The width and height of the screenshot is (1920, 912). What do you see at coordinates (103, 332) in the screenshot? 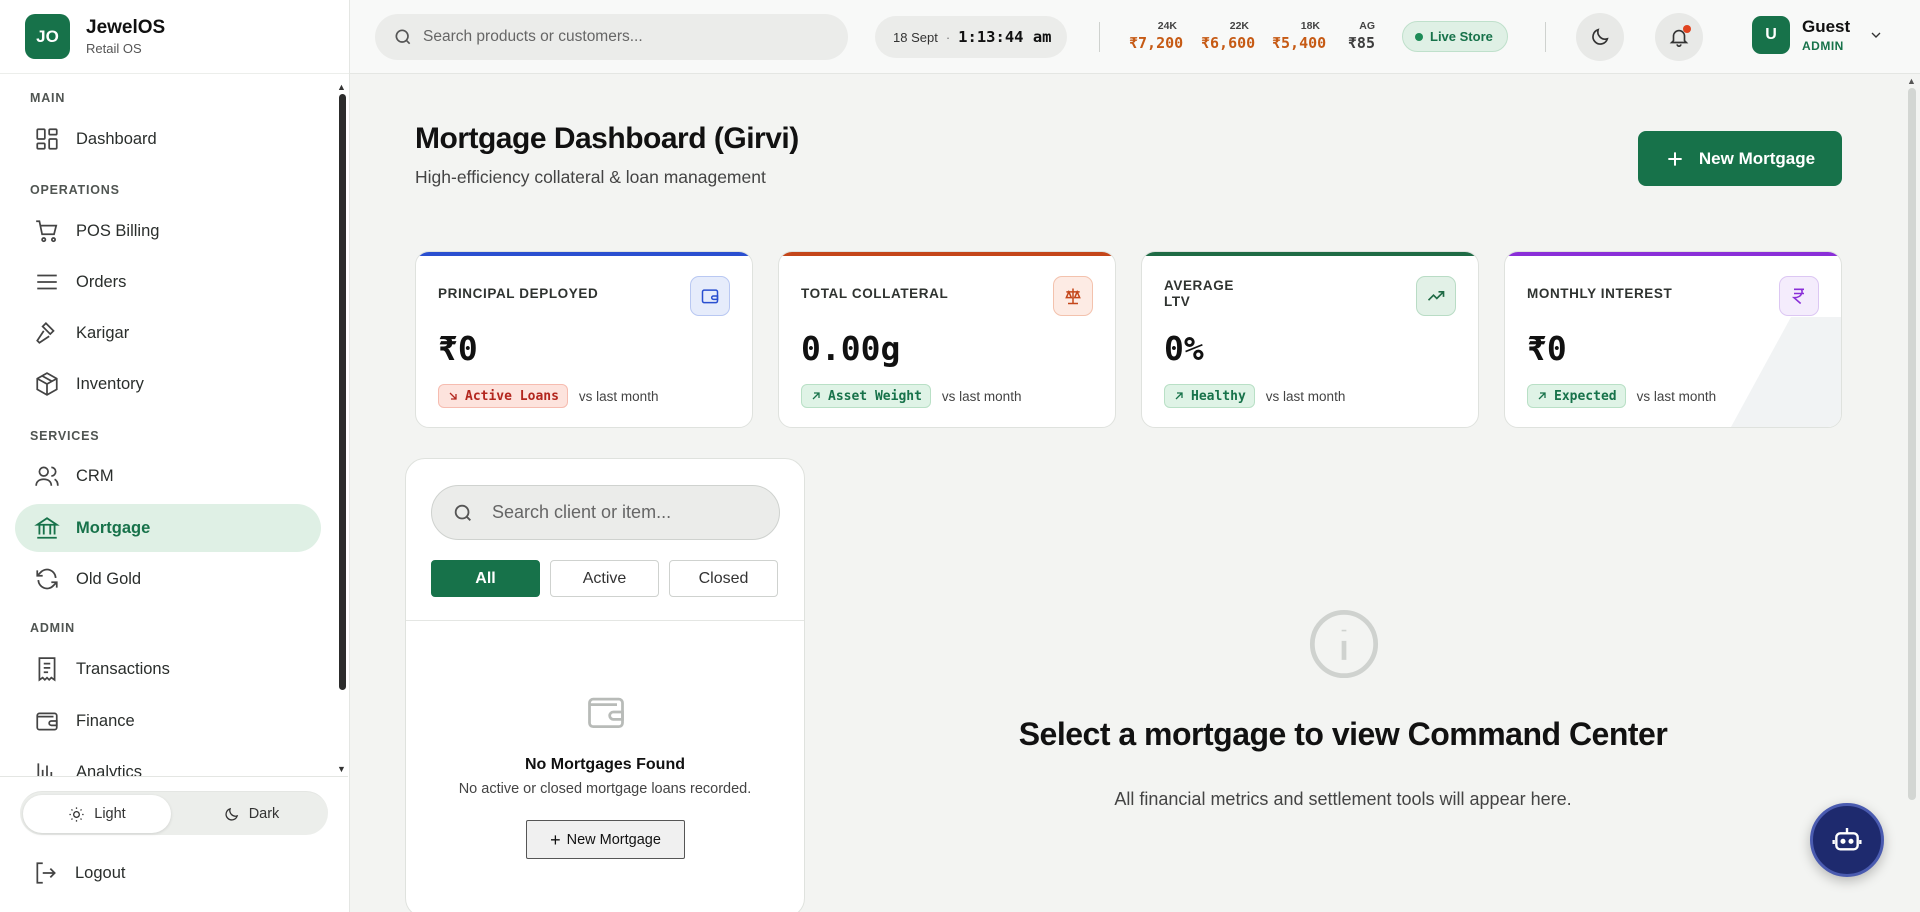
I see `sidebar-item-label: Karigar` at bounding box center [103, 332].